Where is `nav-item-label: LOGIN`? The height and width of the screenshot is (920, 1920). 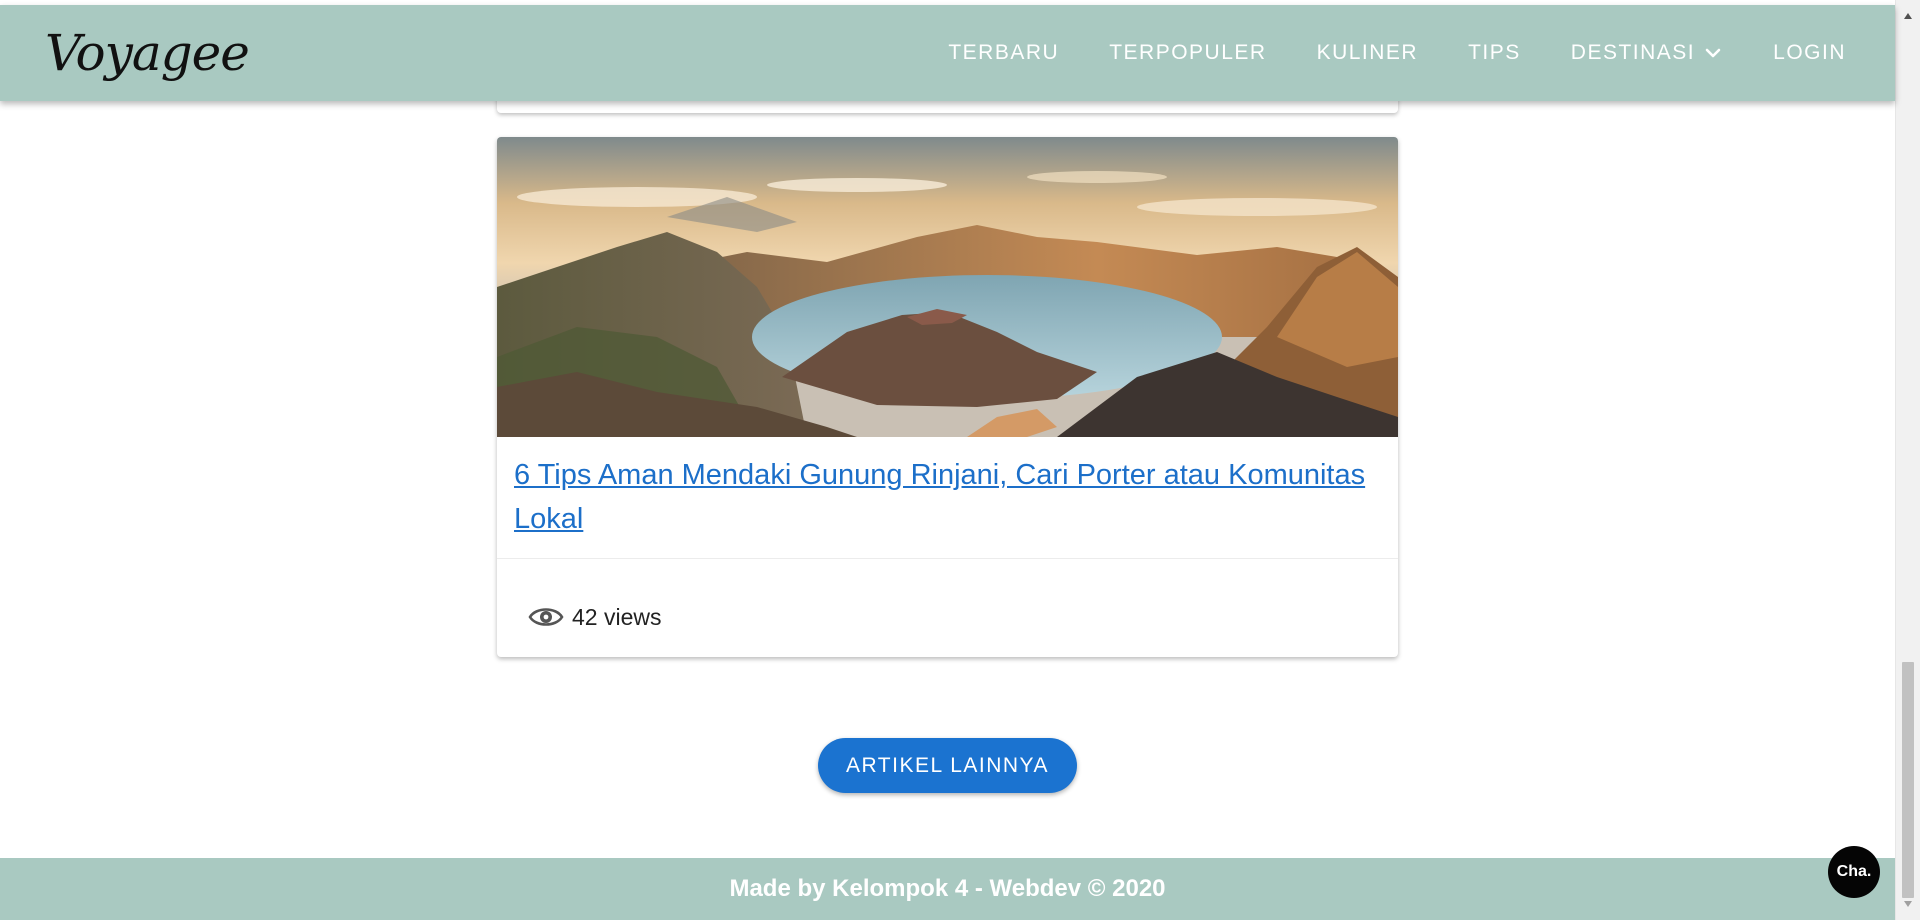
nav-item-label: LOGIN is located at coordinates (1809, 52).